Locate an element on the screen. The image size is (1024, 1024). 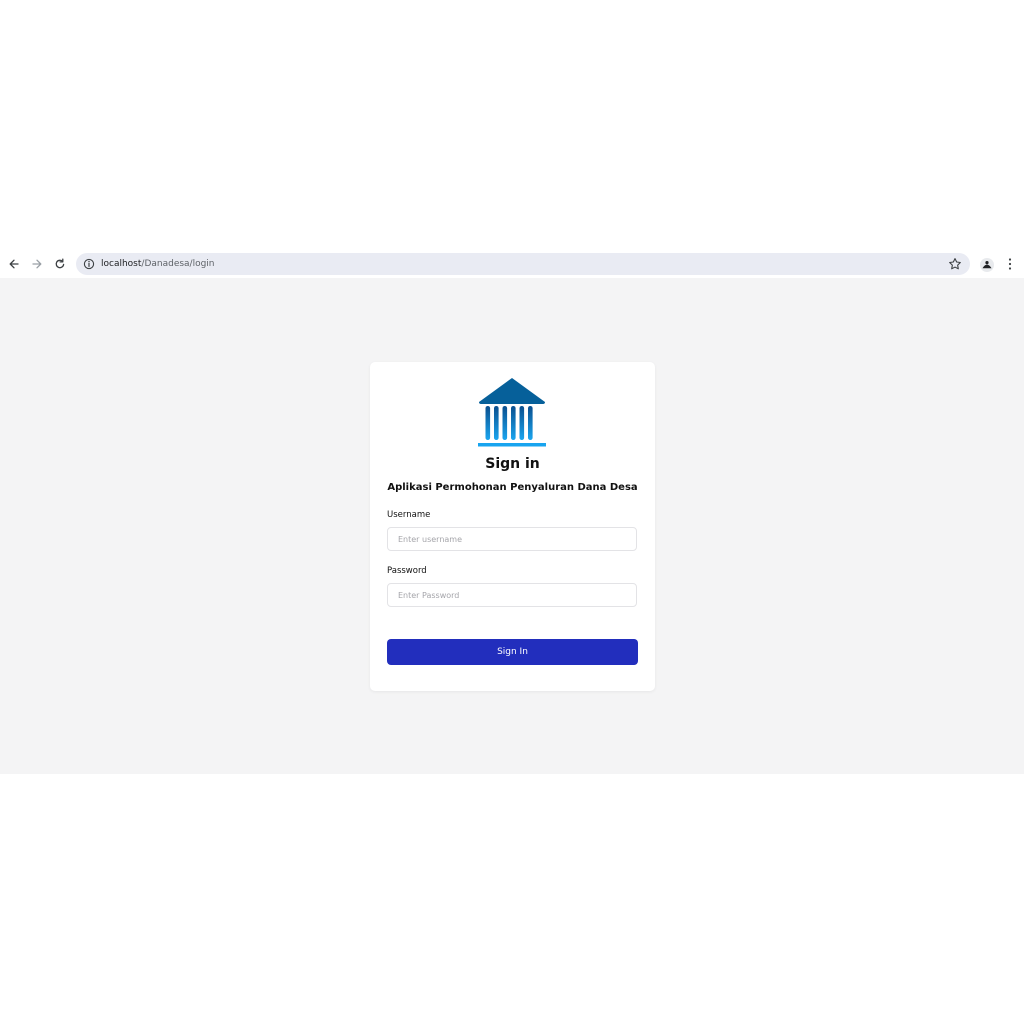
arrow-right-icon is located at coordinates (37, 264).